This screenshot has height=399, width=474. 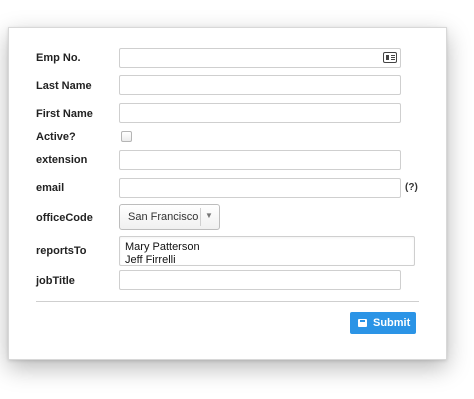 I want to click on reports-to-option: Mary Patterson, so click(x=162, y=247).